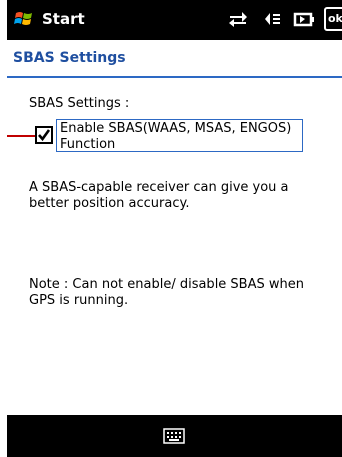 This screenshot has width=342, height=457. What do you see at coordinates (88, 144) in the screenshot?
I see `enable-sbas-label-line2: Function` at bounding box center [88, 144].